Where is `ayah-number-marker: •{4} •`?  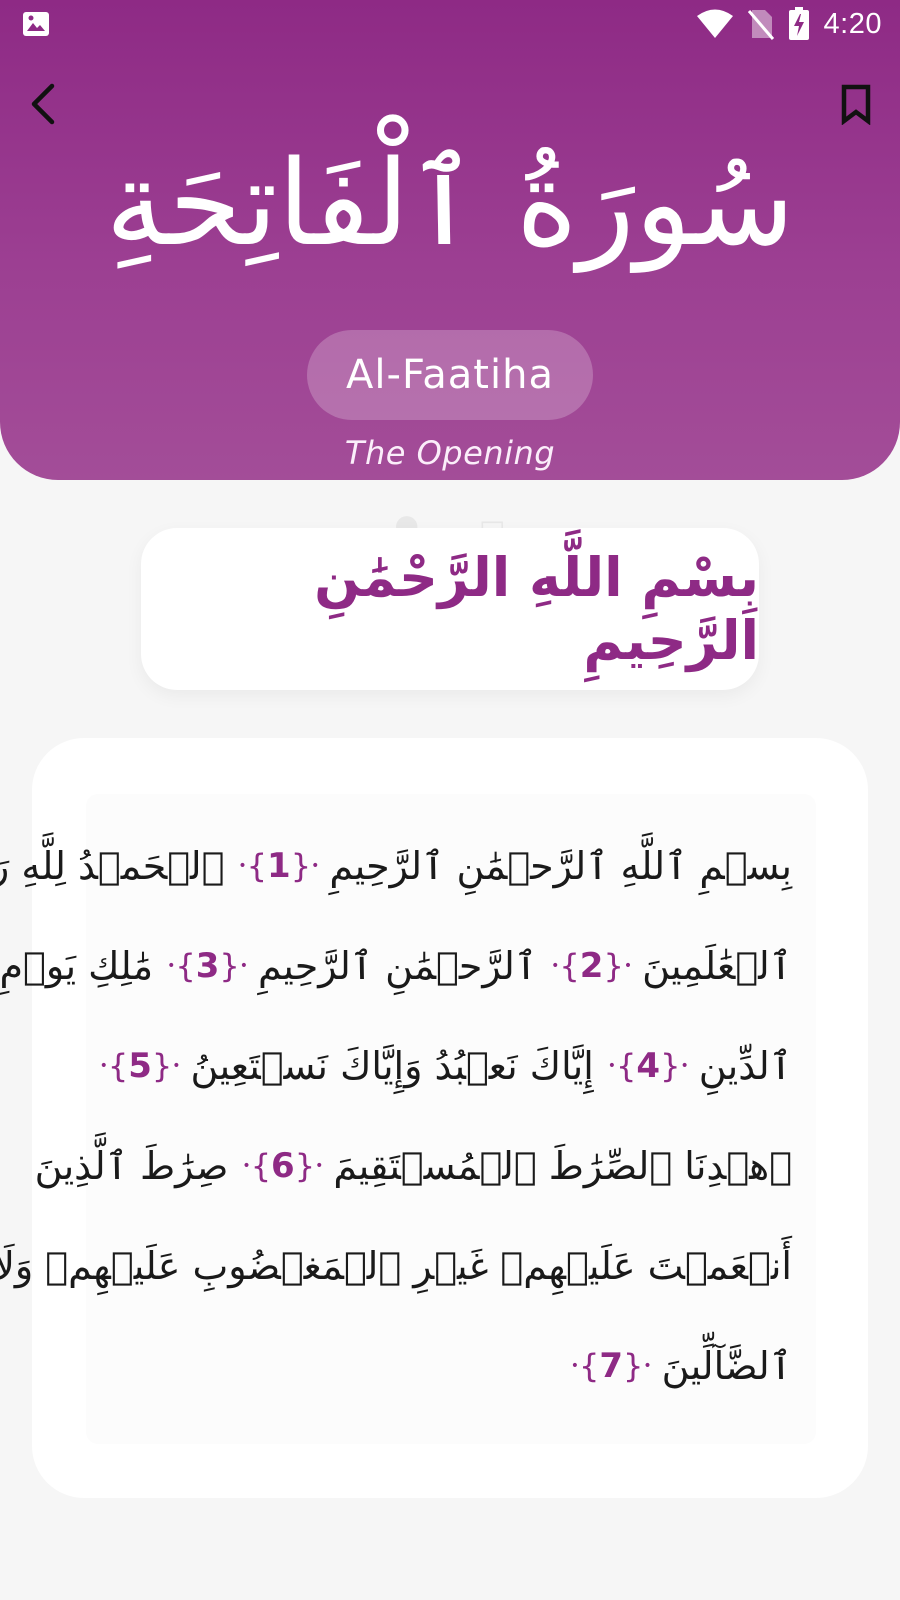
ayah-number-marker: •{4} • is located at coordinates (648, 1066).